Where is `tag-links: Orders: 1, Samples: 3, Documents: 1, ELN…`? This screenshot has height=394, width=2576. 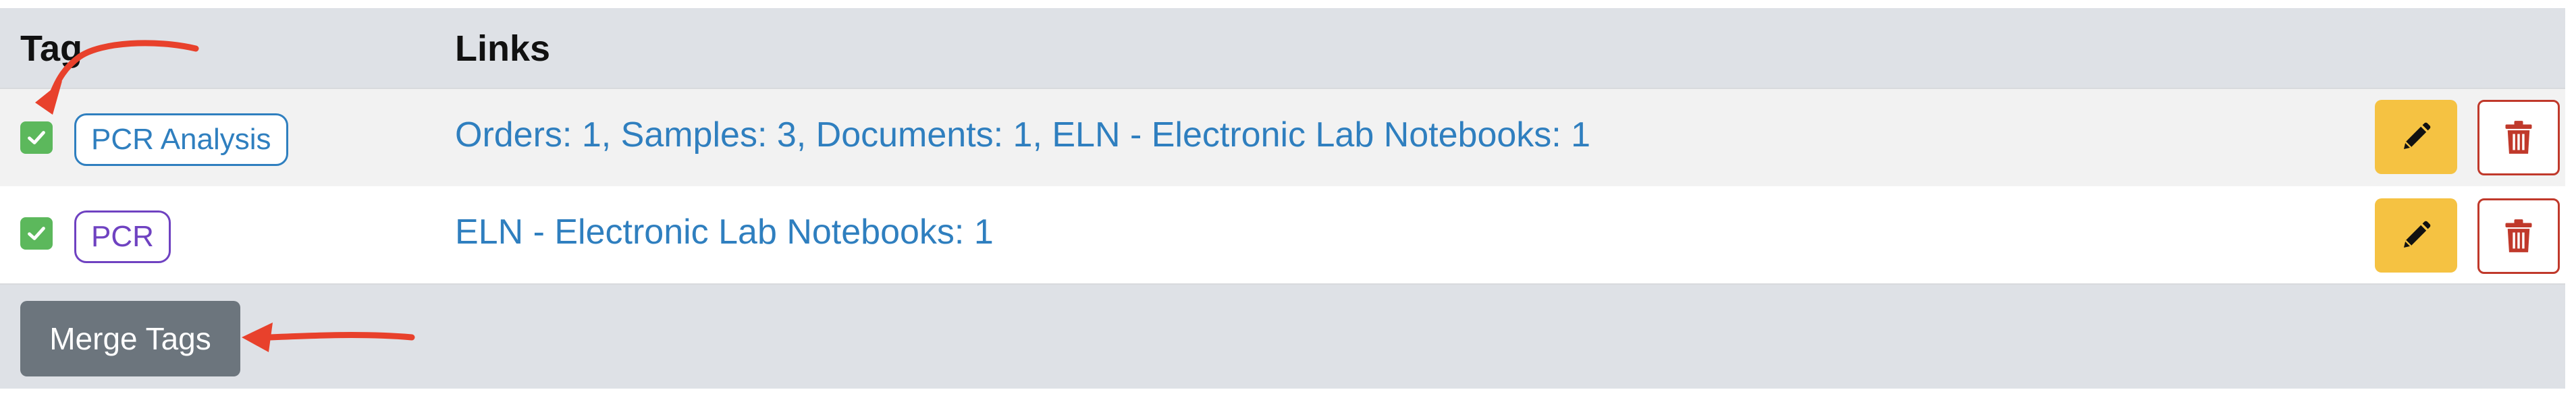
tag-links: Orders: 1, Samples: 3, Documents: 1, ELN… is located at coordinates (1022, 135).